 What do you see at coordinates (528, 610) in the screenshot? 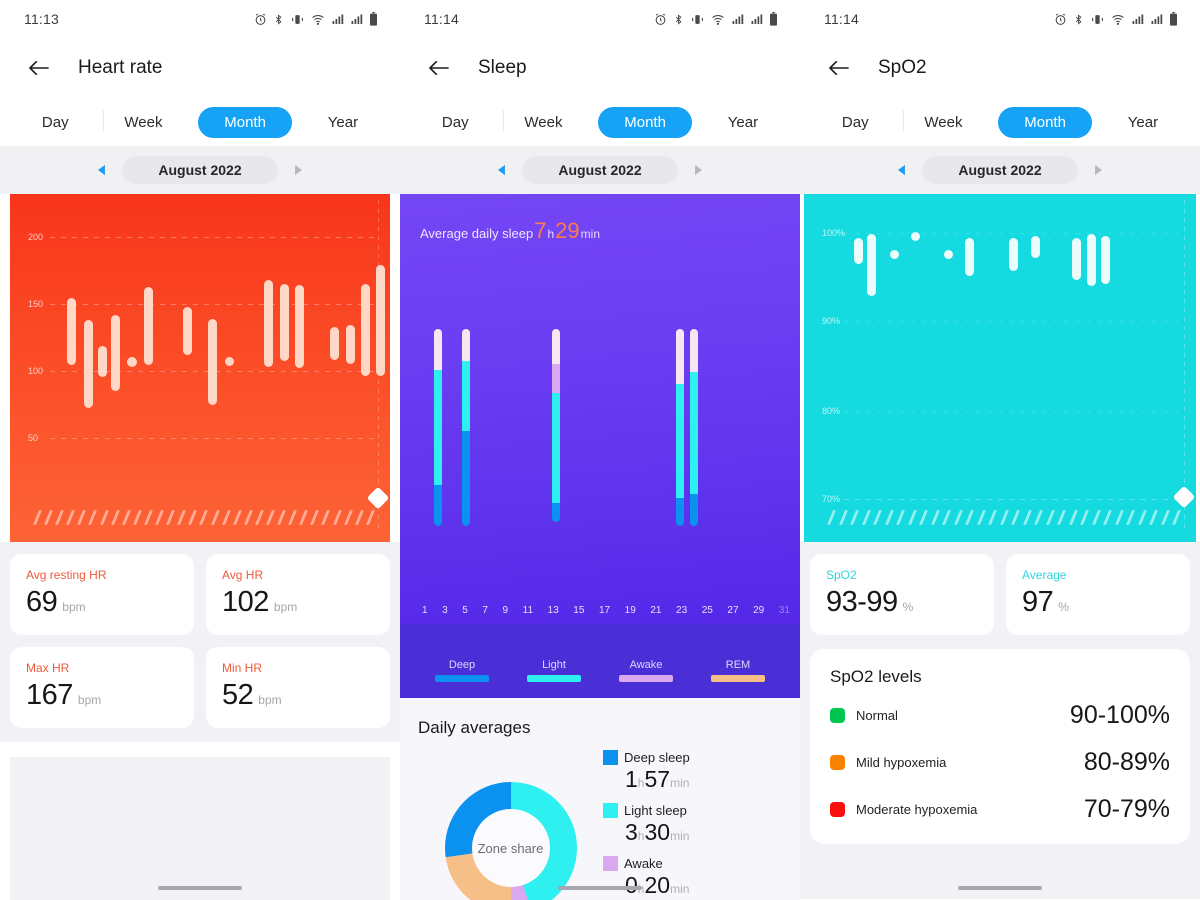
I see `xtick: 11` at bounding box center [528, 610].